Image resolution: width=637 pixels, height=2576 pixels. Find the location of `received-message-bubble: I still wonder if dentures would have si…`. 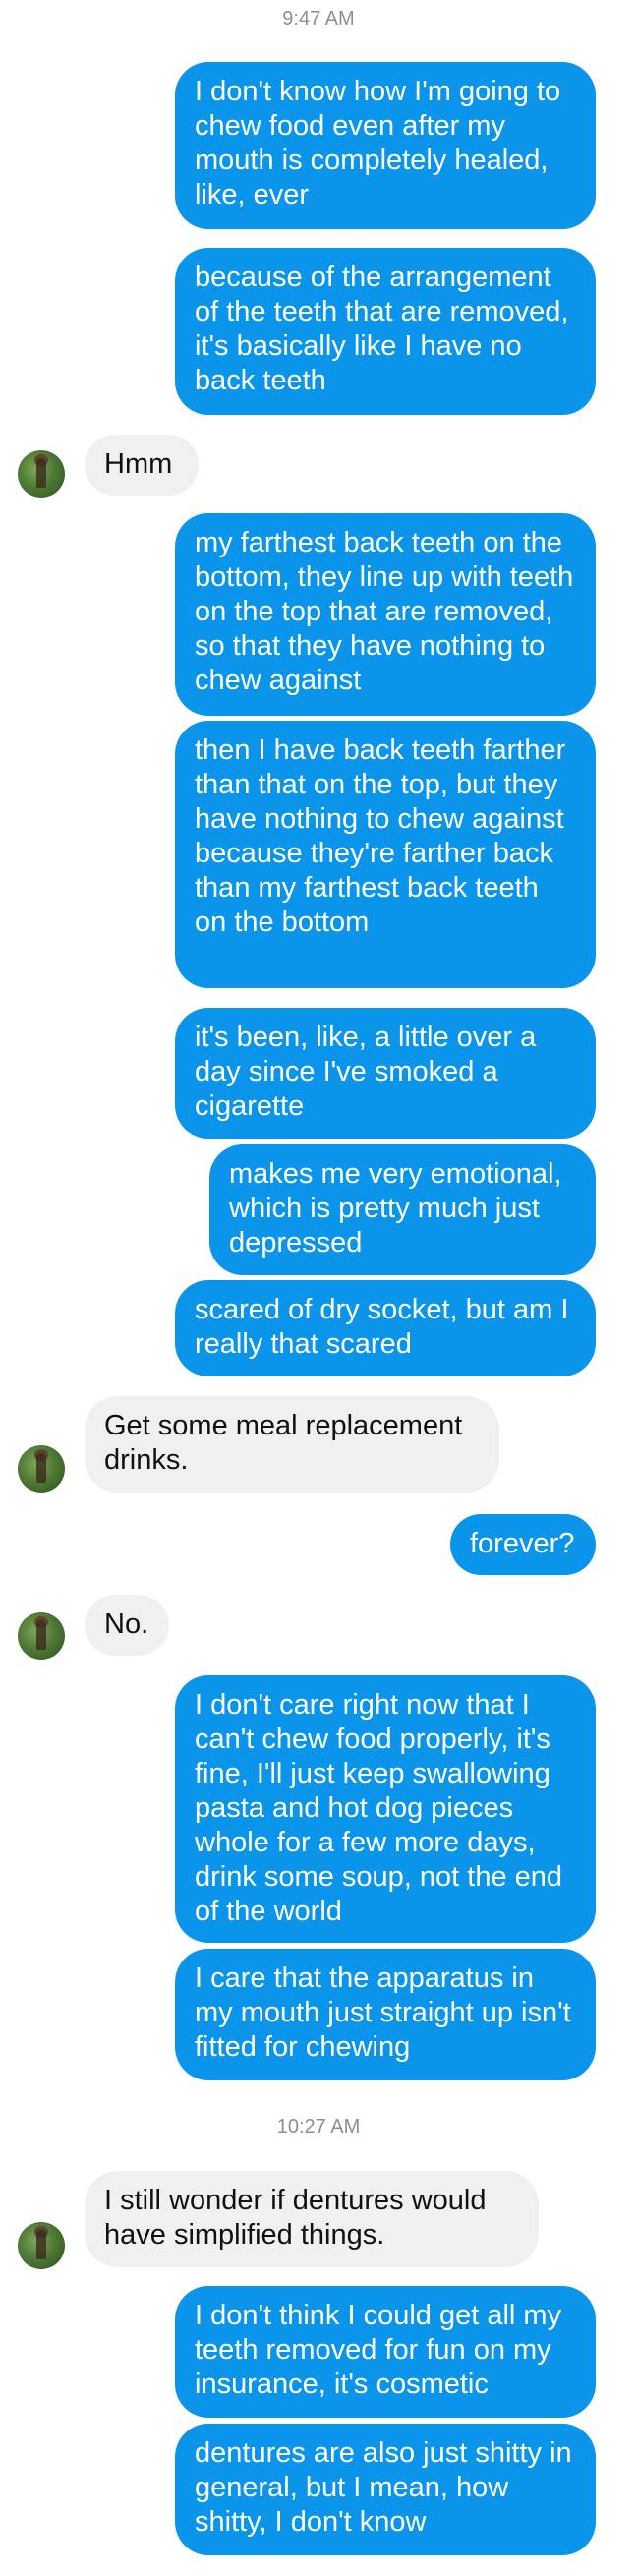

received-message-bubble: I still wonder if dentures would have si… is located at coordinates (312, 2219).